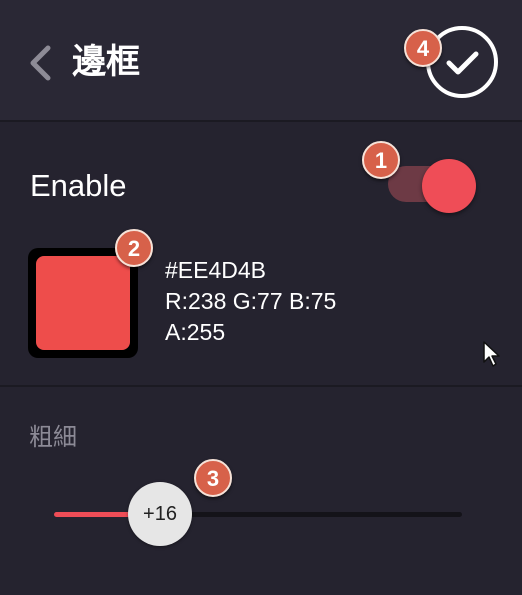 This screenshot has height=595, width=522. What do you see at coordinates (41, 63) in the screenshot?
I see `chevron-left-icon` at bounding box center [41, 63].